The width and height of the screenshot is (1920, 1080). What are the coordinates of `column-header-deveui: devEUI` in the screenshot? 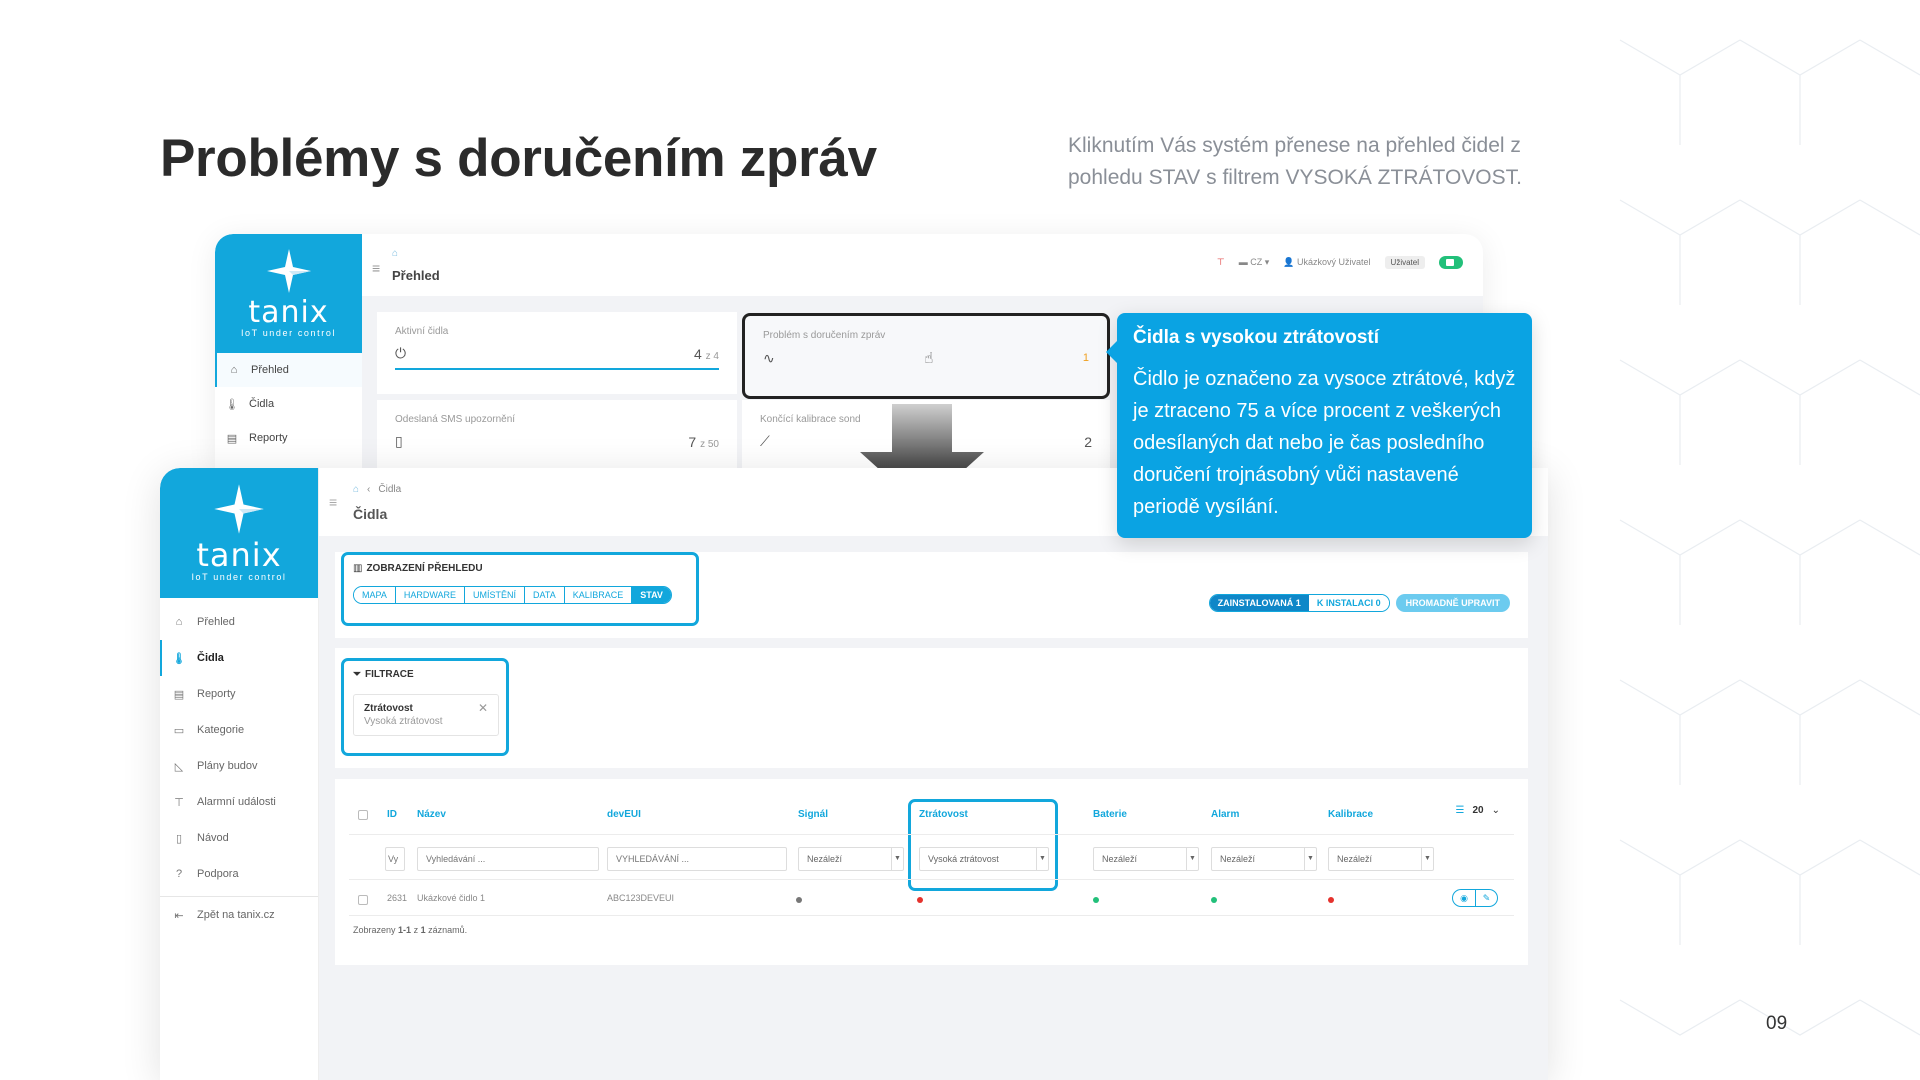 It's located at (624, 814).